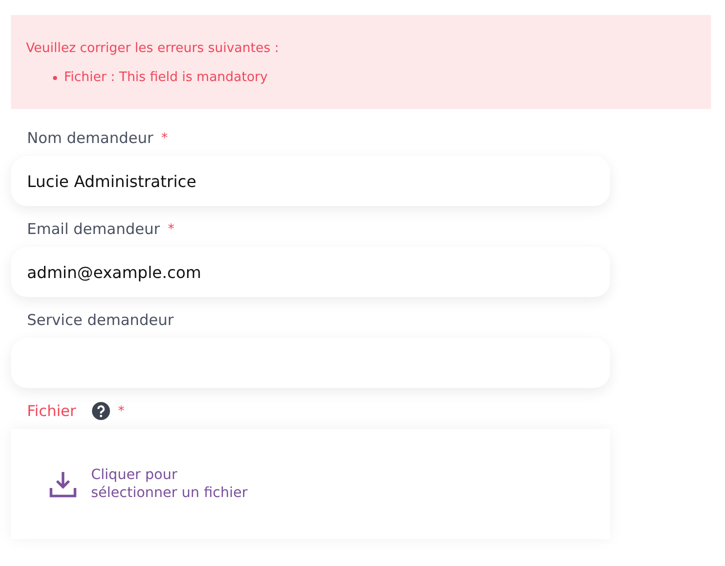 The height and width of the screenshot is (566, 725). What do you see at coordinates (93, 229) in the screenshot?
I see `field-label: Email demandeur` at bounding box center [93, 229].